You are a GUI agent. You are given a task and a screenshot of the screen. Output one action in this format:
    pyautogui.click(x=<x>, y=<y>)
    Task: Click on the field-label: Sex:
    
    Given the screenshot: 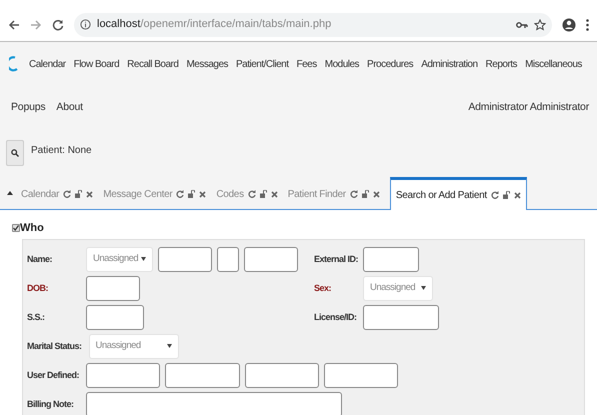 What is the action you would take?
    pyautogui.click(x=323, y=288)
    